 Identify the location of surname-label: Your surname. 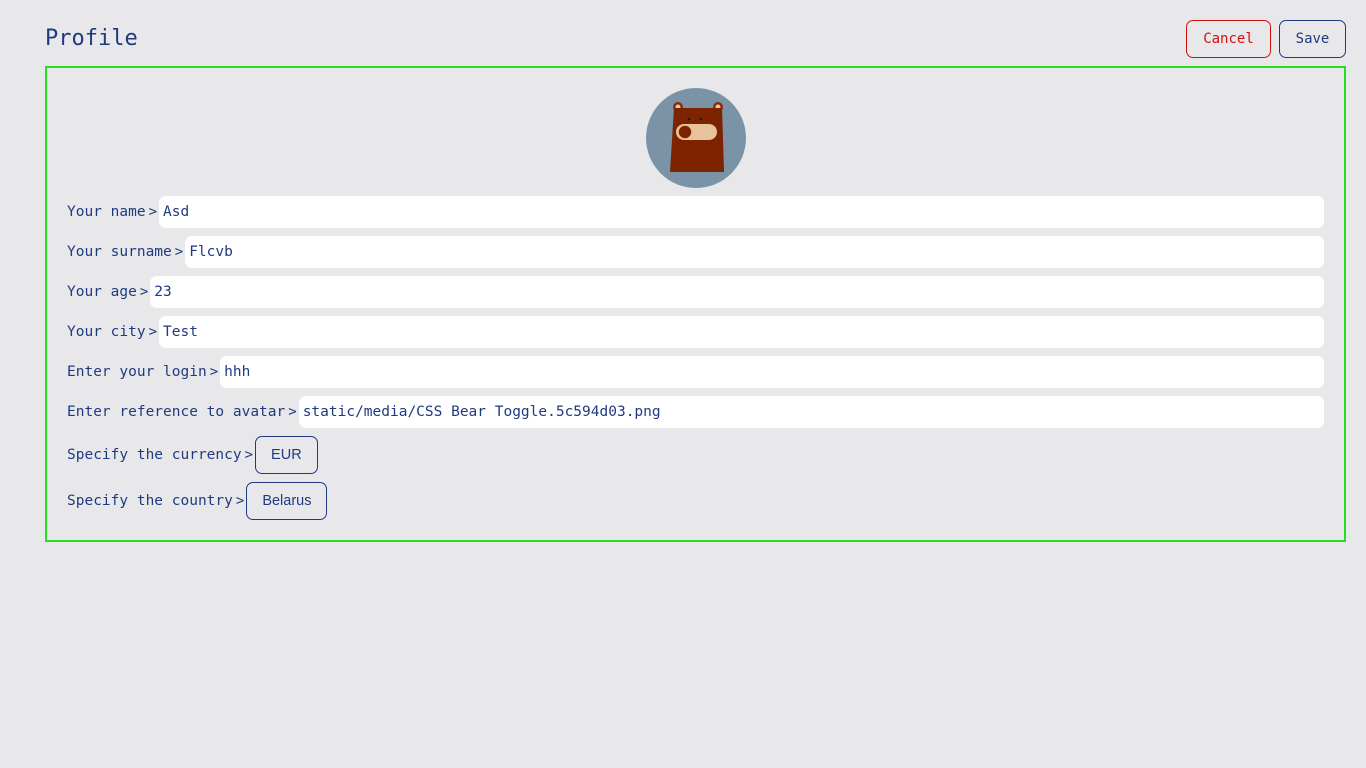
(119, 252).